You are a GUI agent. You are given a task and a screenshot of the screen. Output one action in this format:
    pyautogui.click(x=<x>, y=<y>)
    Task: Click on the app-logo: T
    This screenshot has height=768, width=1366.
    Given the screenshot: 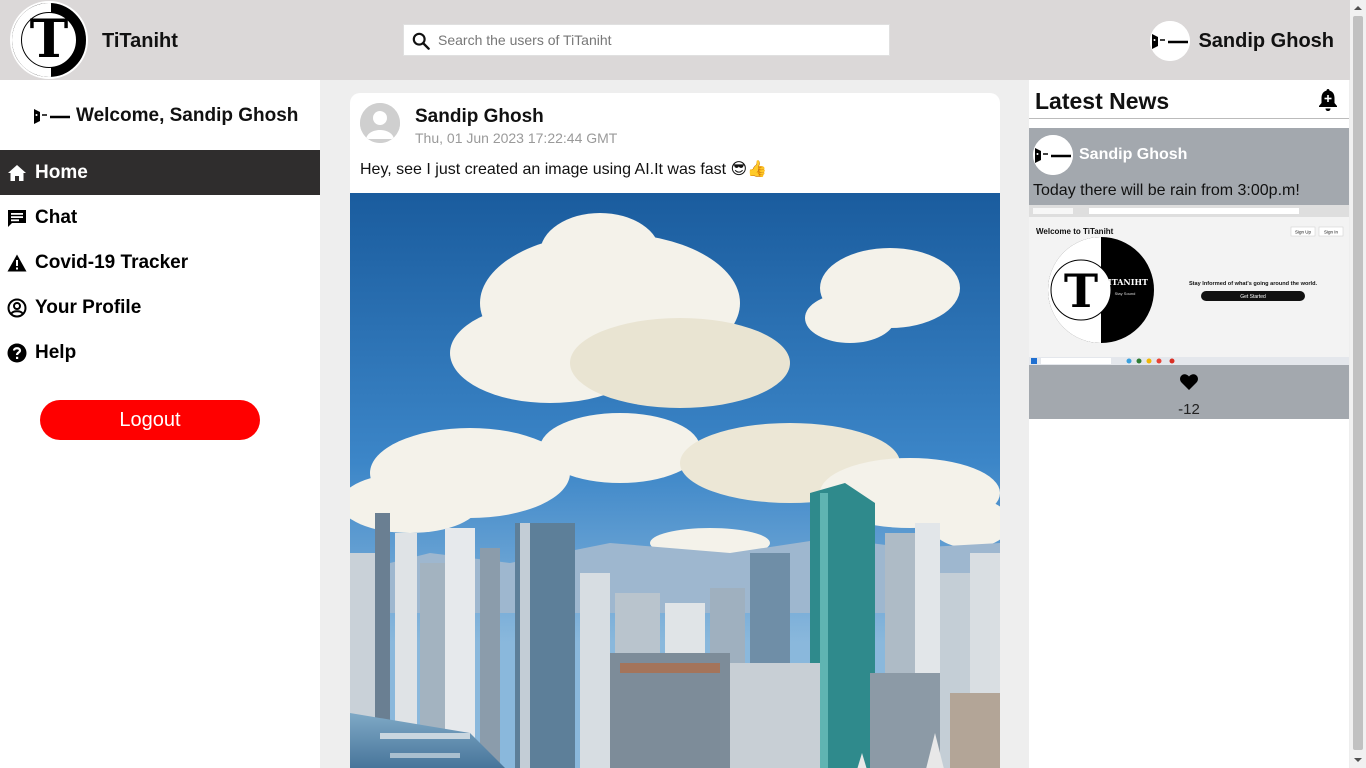 What is the action you would take?
    pyautogui.click(x=49, y=40)
    